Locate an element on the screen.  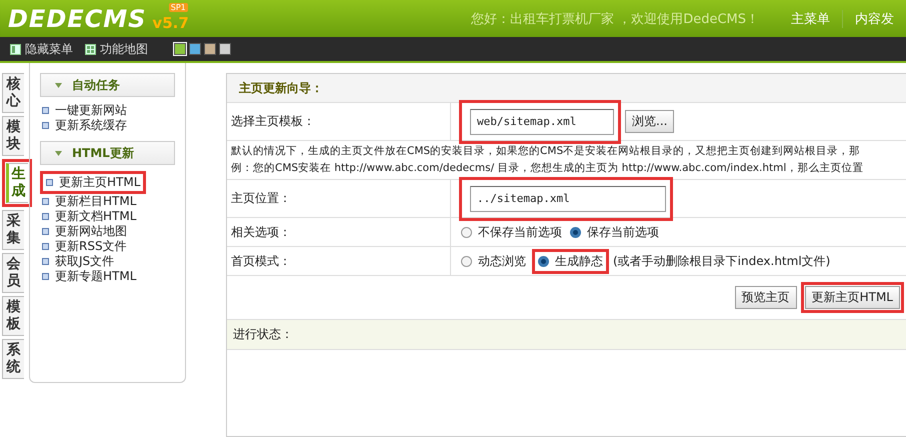
panel-title: 主页更新向导： is located at coordinates (281, 88).